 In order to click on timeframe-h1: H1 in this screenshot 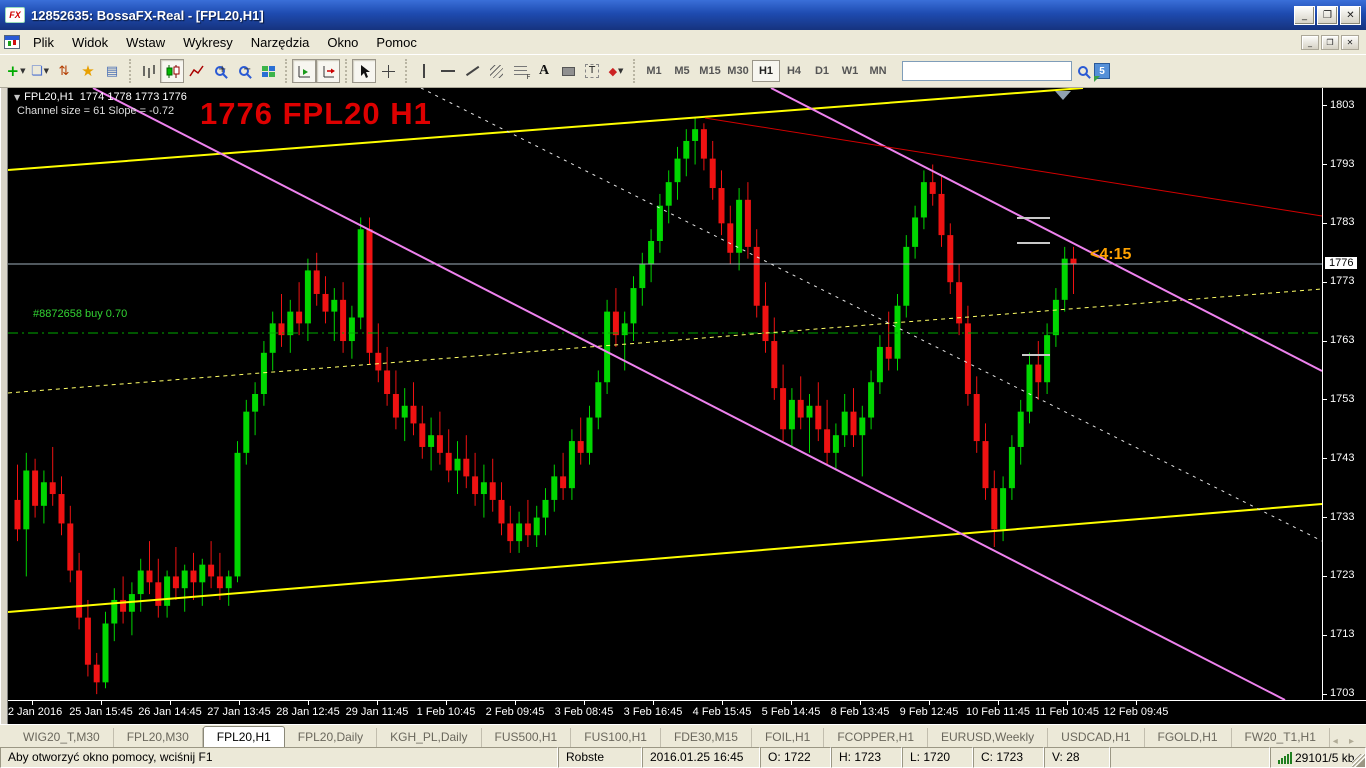, I will do `click(766, 71)`.